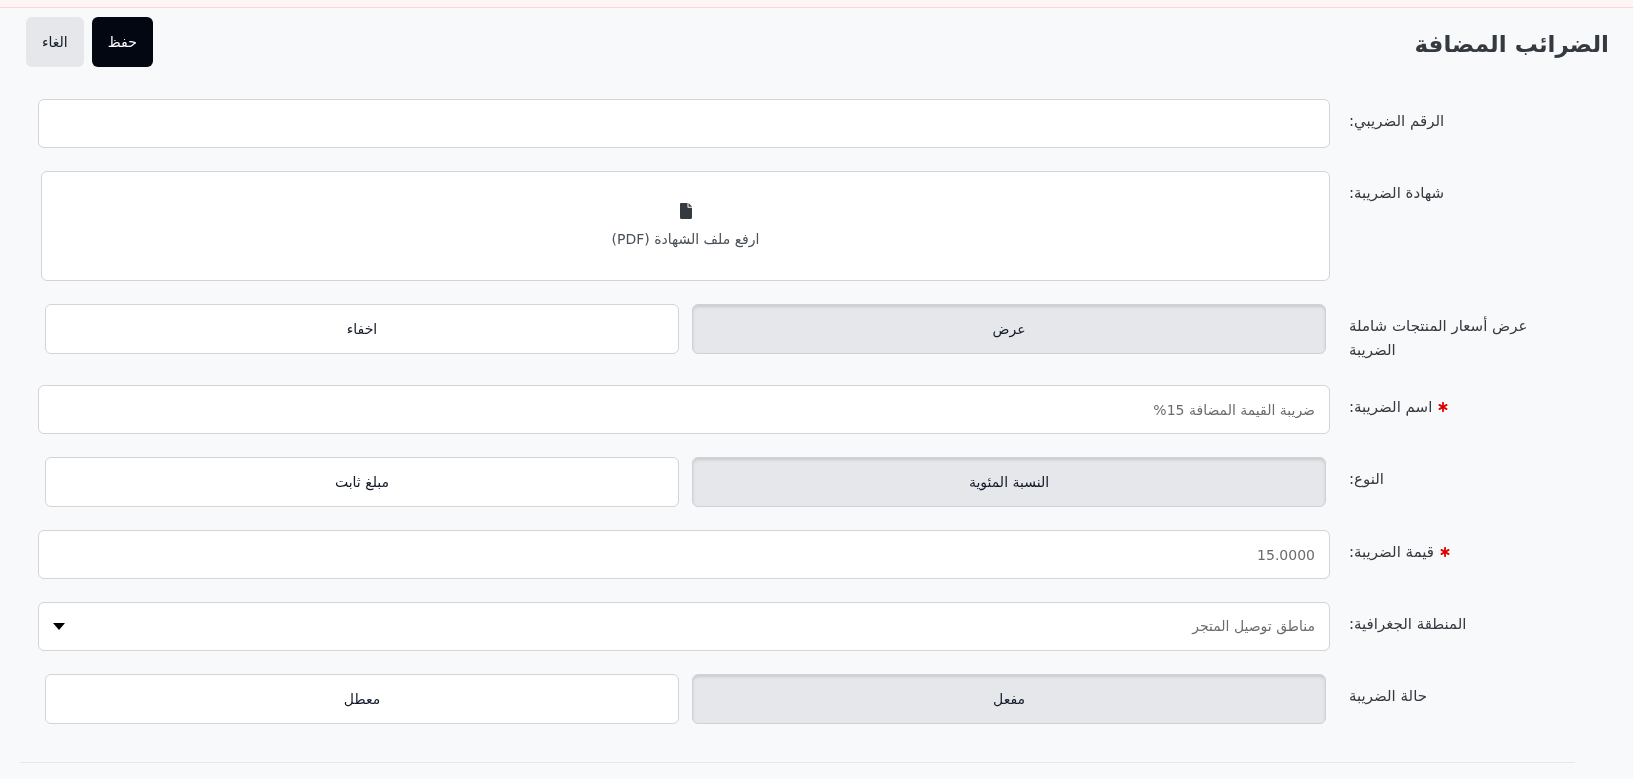  Describe the element at coordinates (684, 626) in the screenshot. I see `dropdown-field: مناطق توصيل المتجر` at that location.